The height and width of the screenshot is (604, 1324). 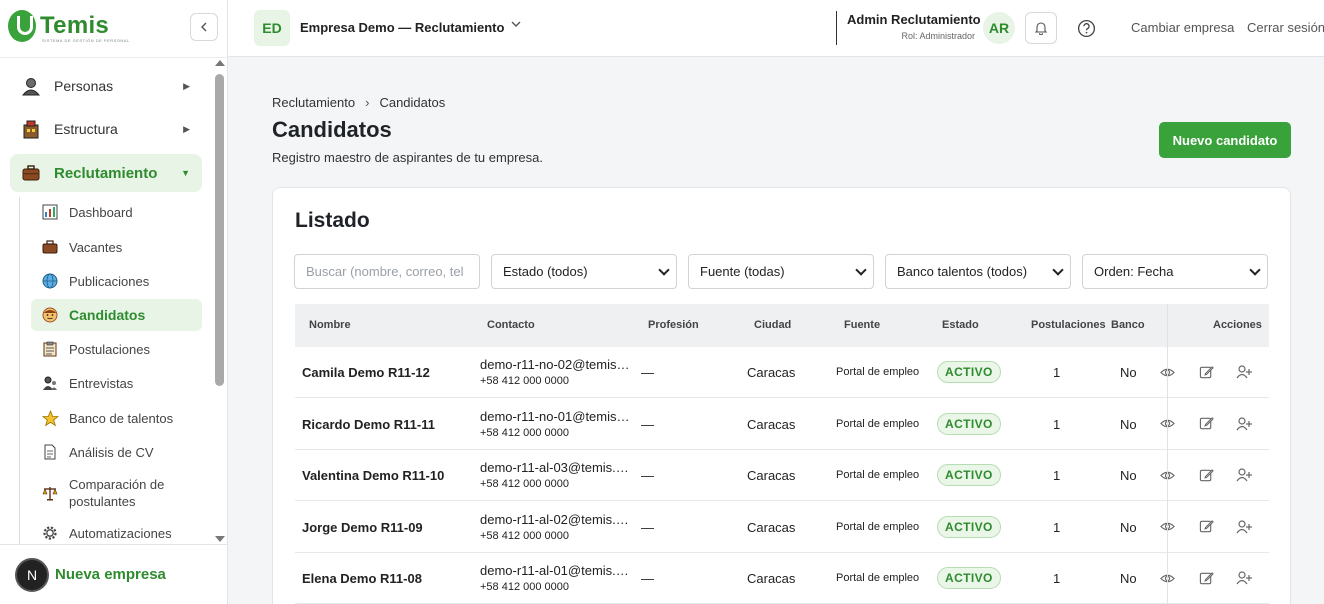 I want to click on help-circle-icon, so click(x=1086, y=28).